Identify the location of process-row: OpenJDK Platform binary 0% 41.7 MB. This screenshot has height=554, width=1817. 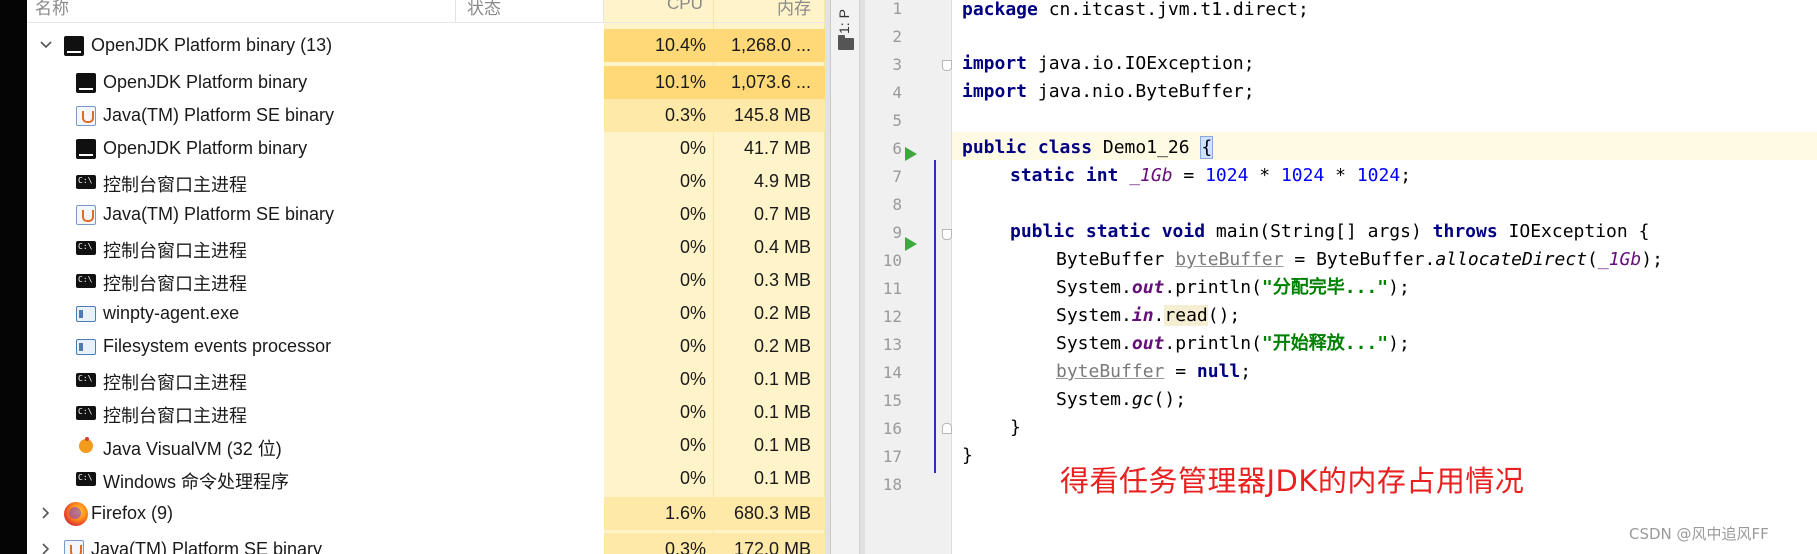
(426, 148).